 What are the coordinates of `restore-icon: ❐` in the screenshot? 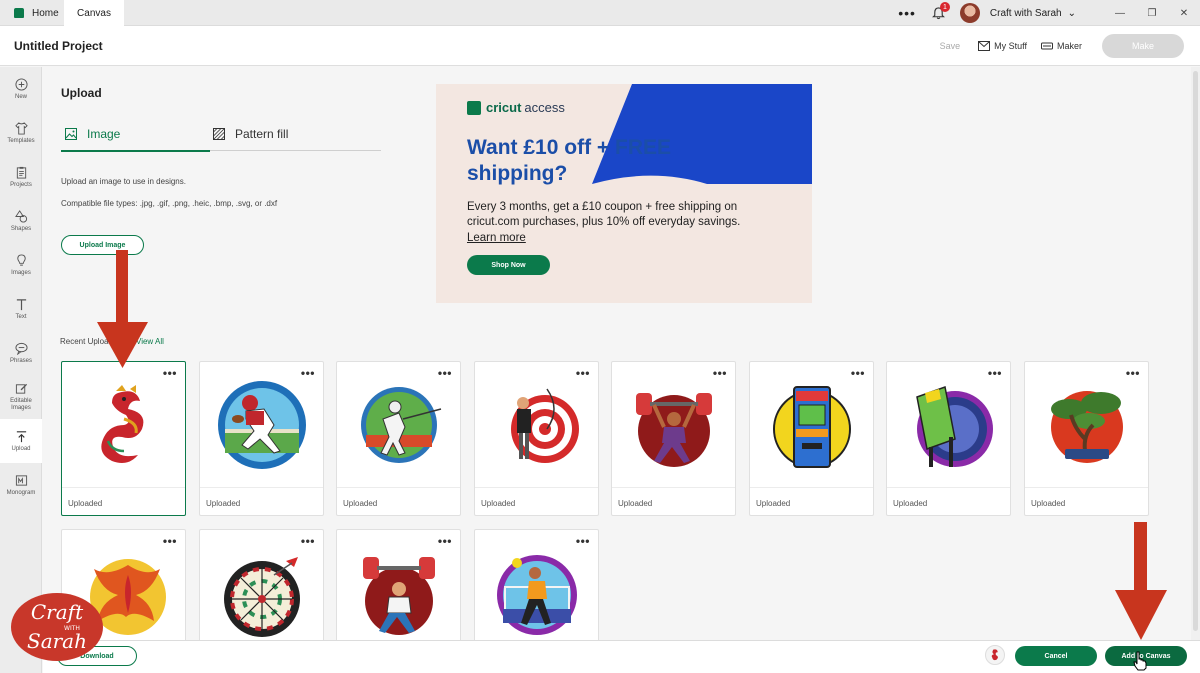 It's located at (1152, 13).